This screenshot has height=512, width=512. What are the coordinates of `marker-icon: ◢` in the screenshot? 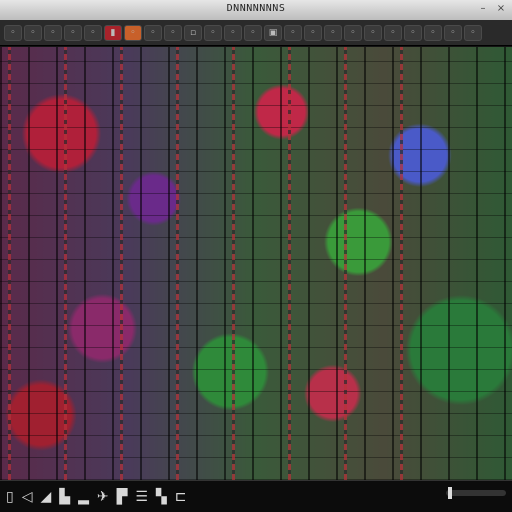 It's located at (46, 497).